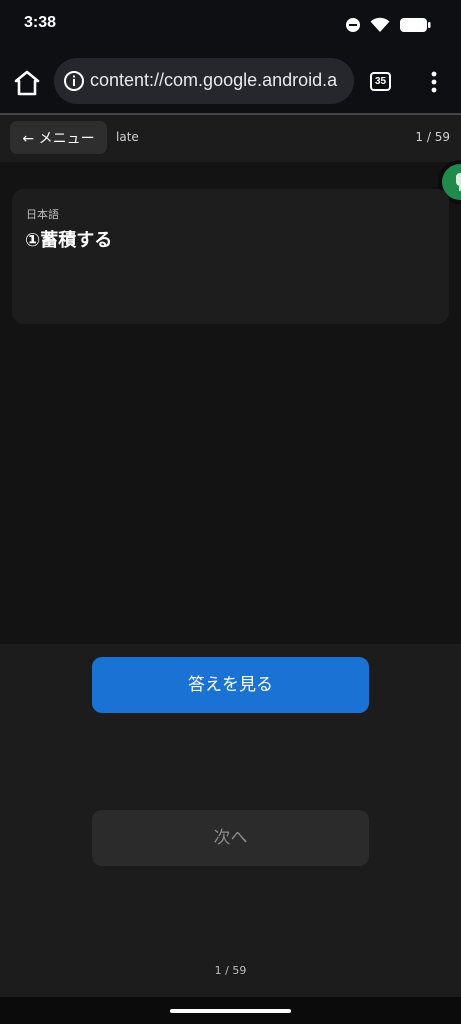  What do you see at coordinates (40, 22) in the screenshot?
I see `status-time: 3:38` at bounding box center [40, 22].